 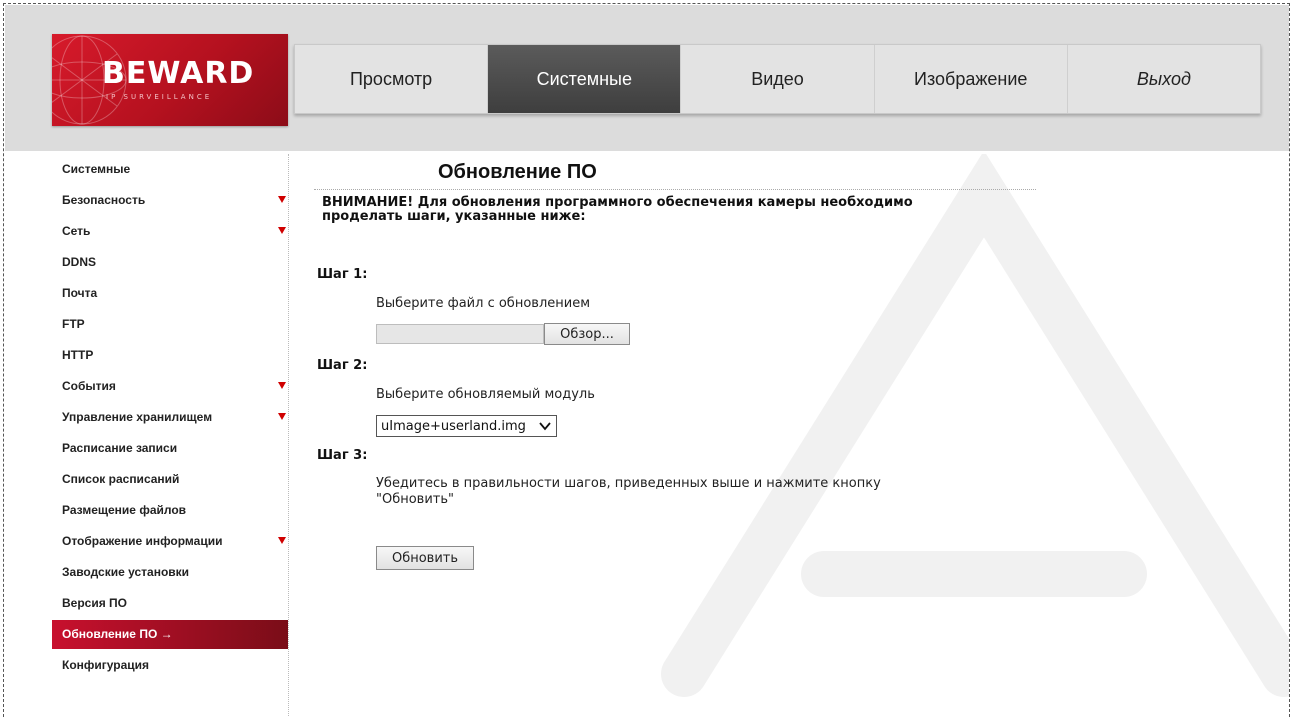 What do you see at coordinates (170, 355) in the screenshot?
I see `sidebar-item-http: HTTP` at bounding box center [170, 355].